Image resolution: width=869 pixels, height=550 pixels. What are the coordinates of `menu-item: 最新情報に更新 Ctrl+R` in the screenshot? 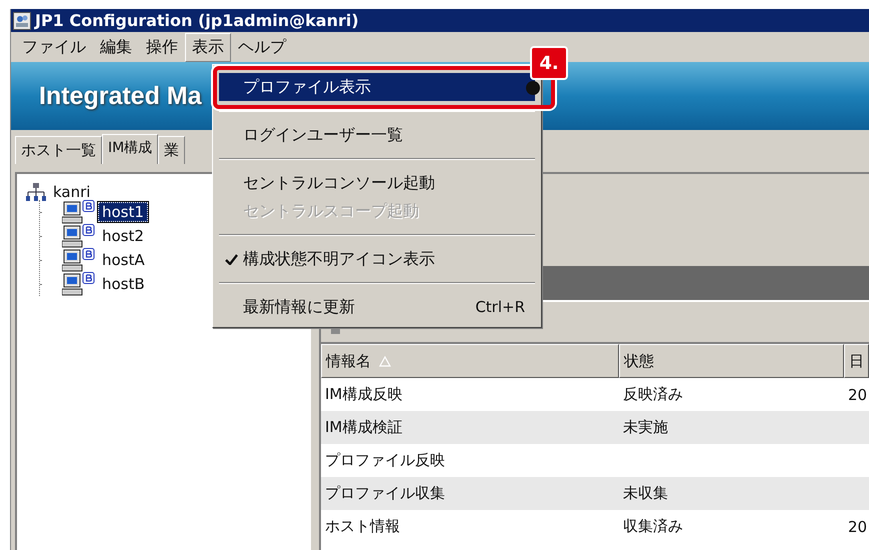 It's located at (377, 307).